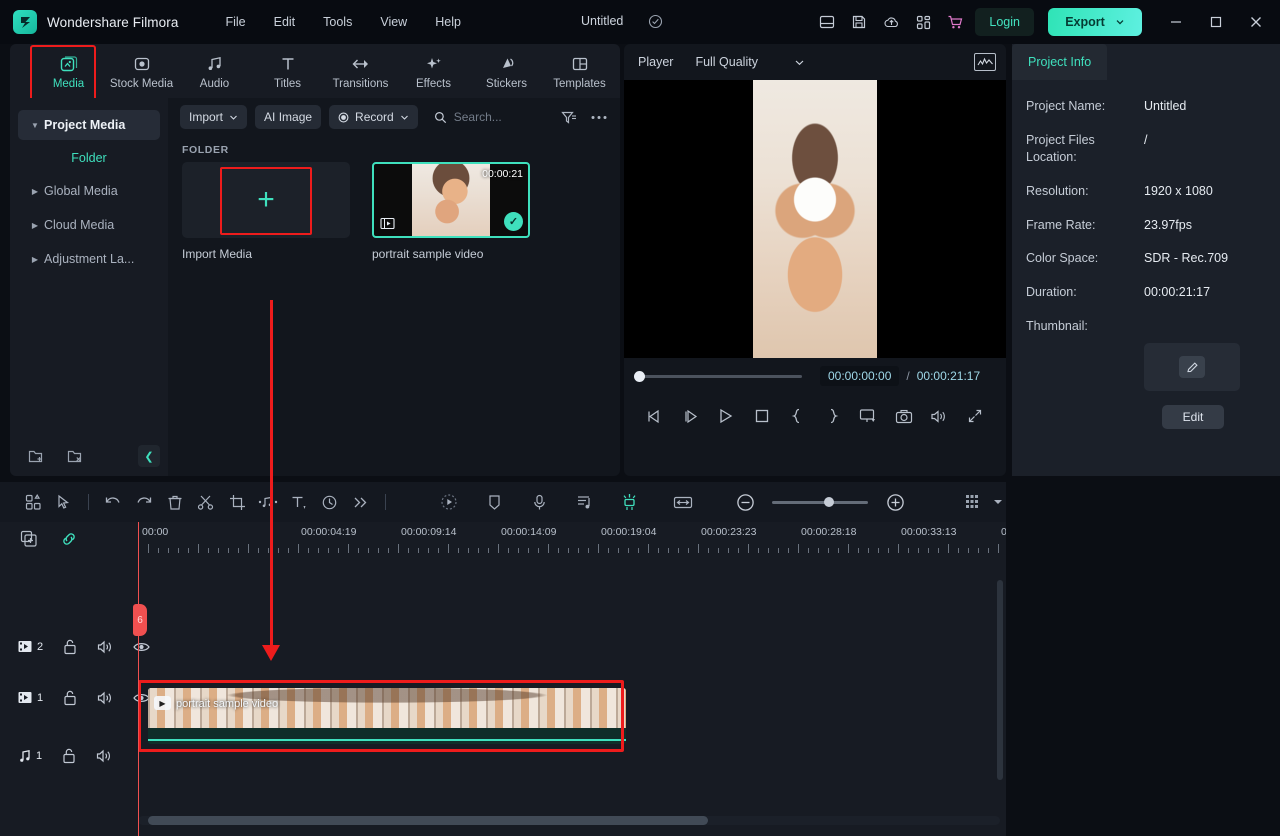 The height and width of the screenshot is (836, 1280). What do you see at coordinates (691, 416) in the screenshot?
I see `next-frame-icon` at bounding box center [691, 416].